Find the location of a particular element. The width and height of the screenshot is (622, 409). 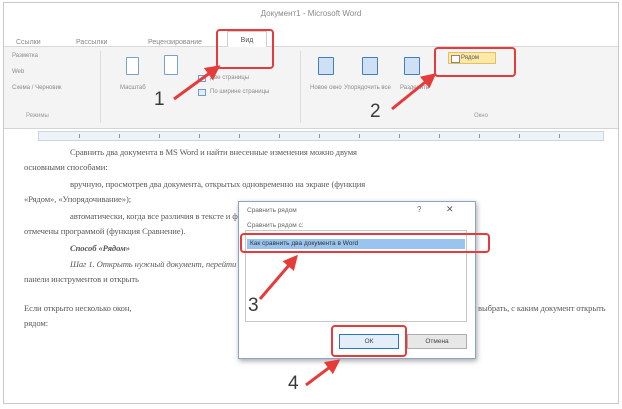

step-number-1: 1 is located at coordinates (159, 99).